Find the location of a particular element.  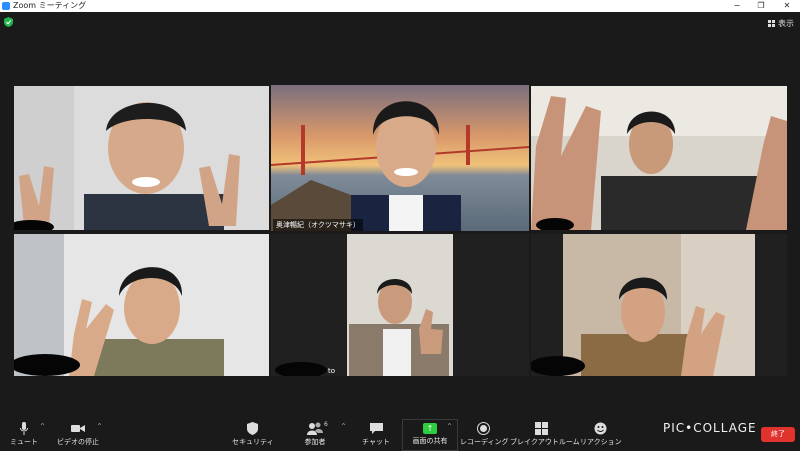

security-button: セキュリティ is located at coordinates (253, 434).